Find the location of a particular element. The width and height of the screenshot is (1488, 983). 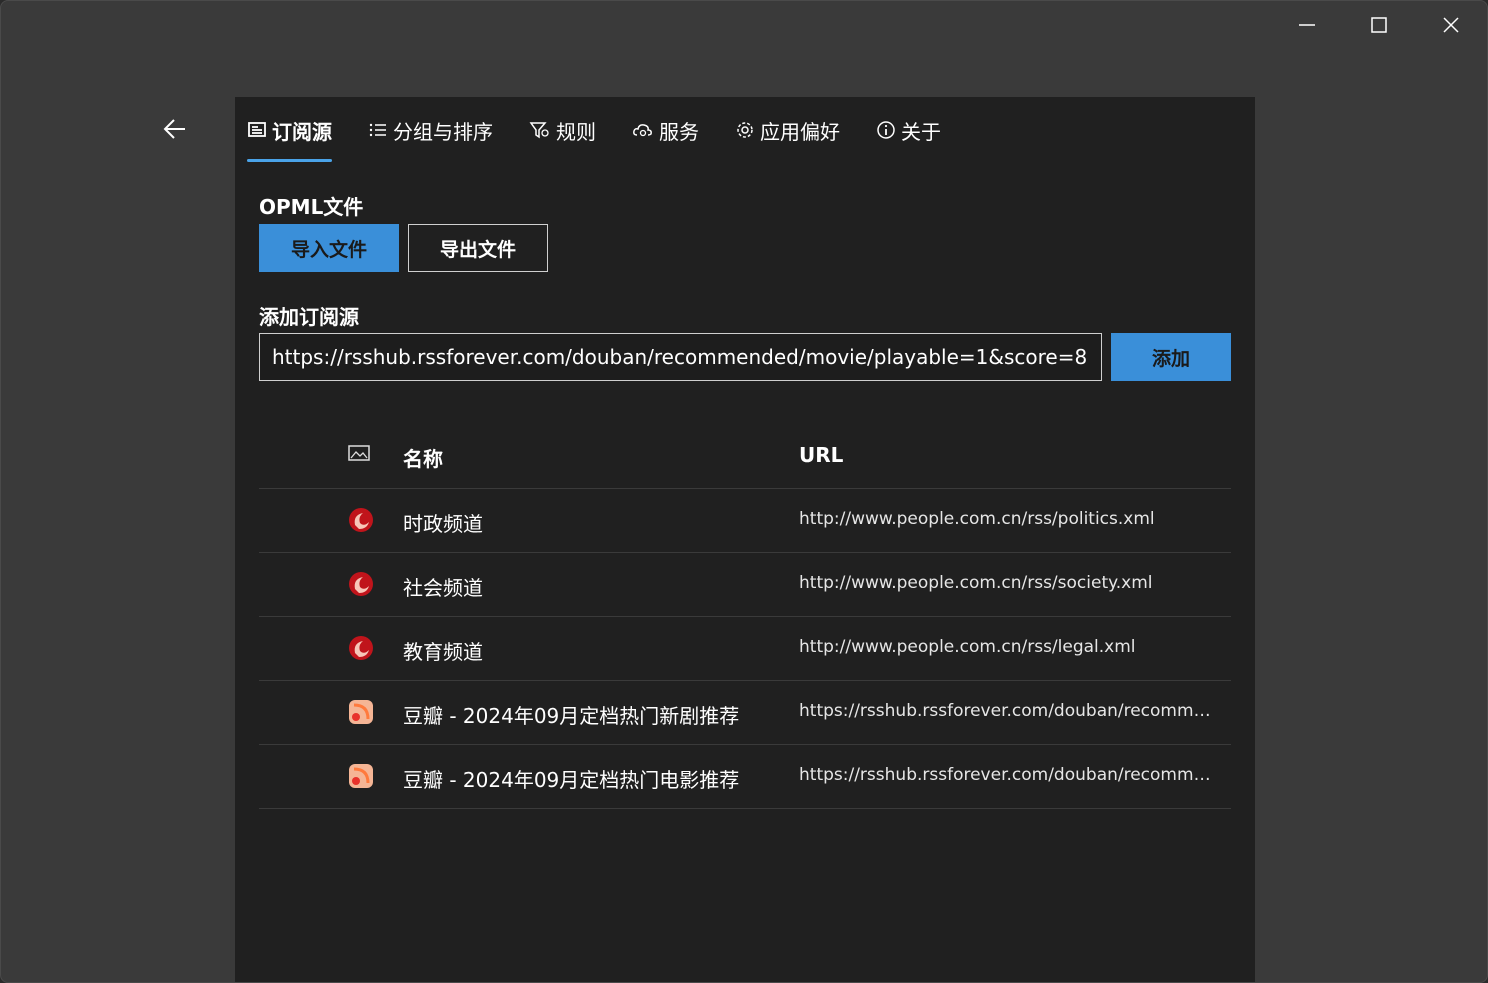

feed-icon is located at coordinates (257, 130).